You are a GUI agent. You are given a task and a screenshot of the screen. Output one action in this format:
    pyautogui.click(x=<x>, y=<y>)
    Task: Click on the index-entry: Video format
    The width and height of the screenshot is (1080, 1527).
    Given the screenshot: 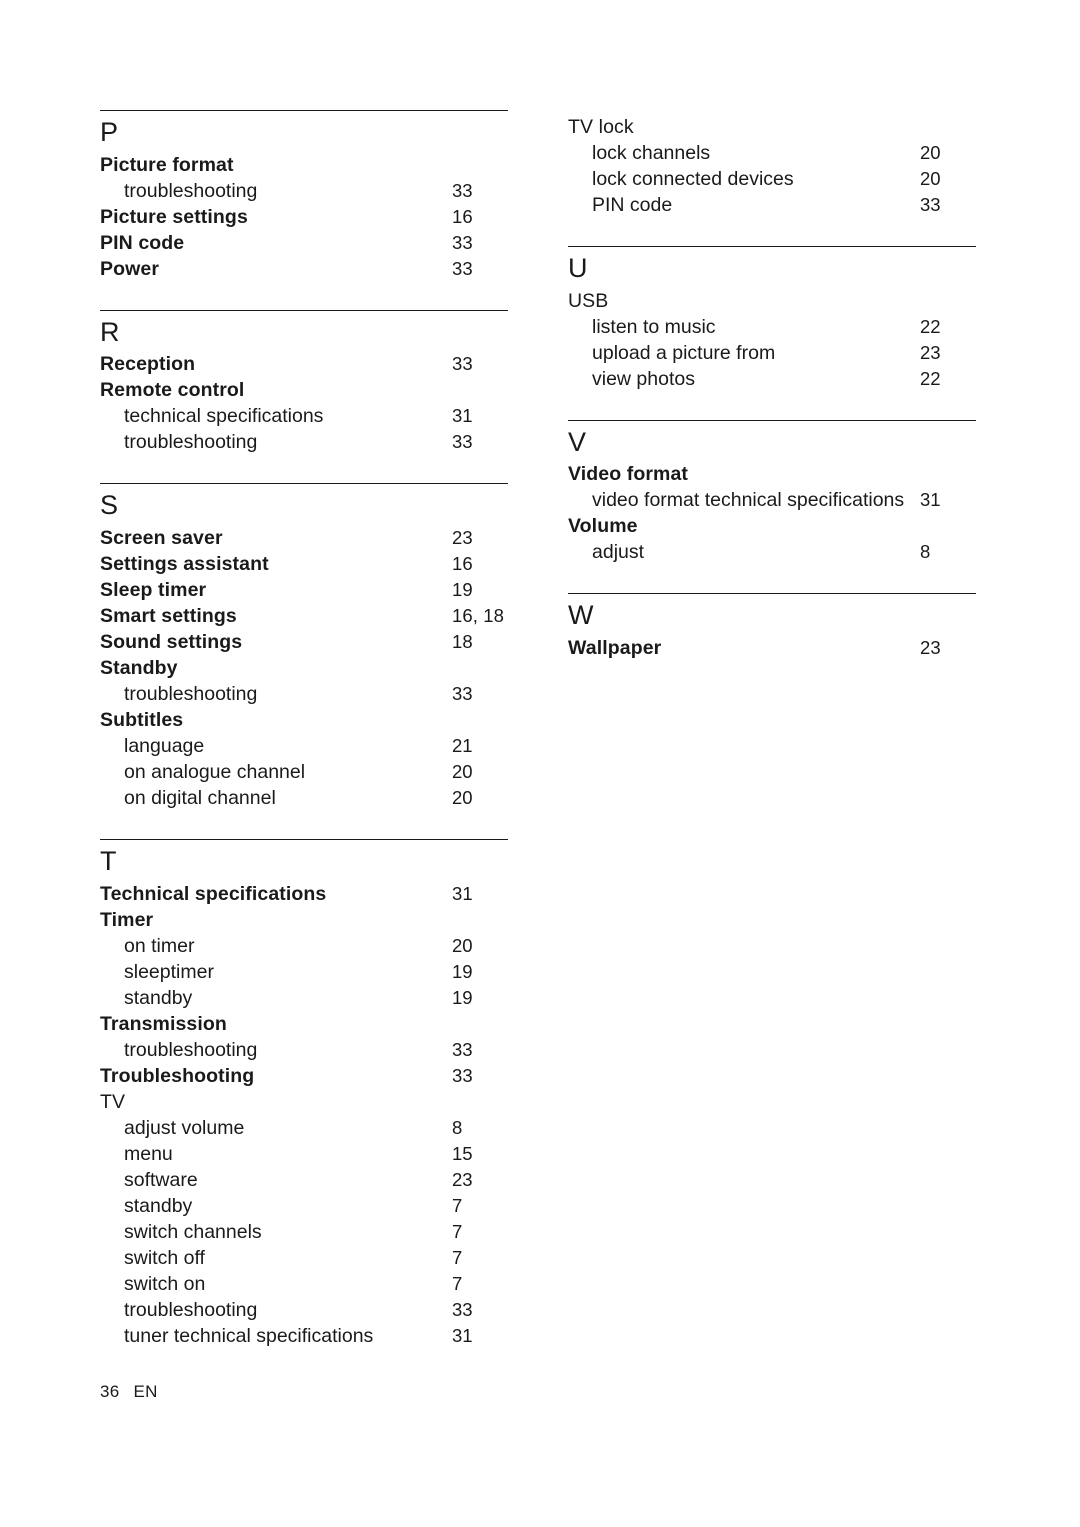 What is the action you would take?
    pyautogui.click(x=772, y=474)
    